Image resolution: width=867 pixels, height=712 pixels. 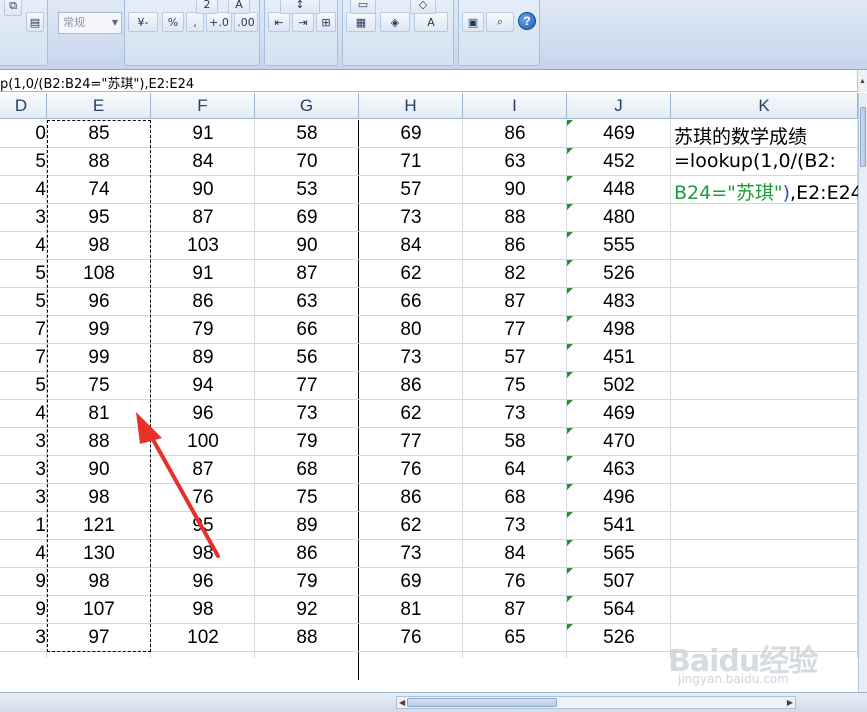 What do you see at coordinates (515, 610) in the screenshot?
I see `cell-i19: 87` at bounding box center [515, 610].